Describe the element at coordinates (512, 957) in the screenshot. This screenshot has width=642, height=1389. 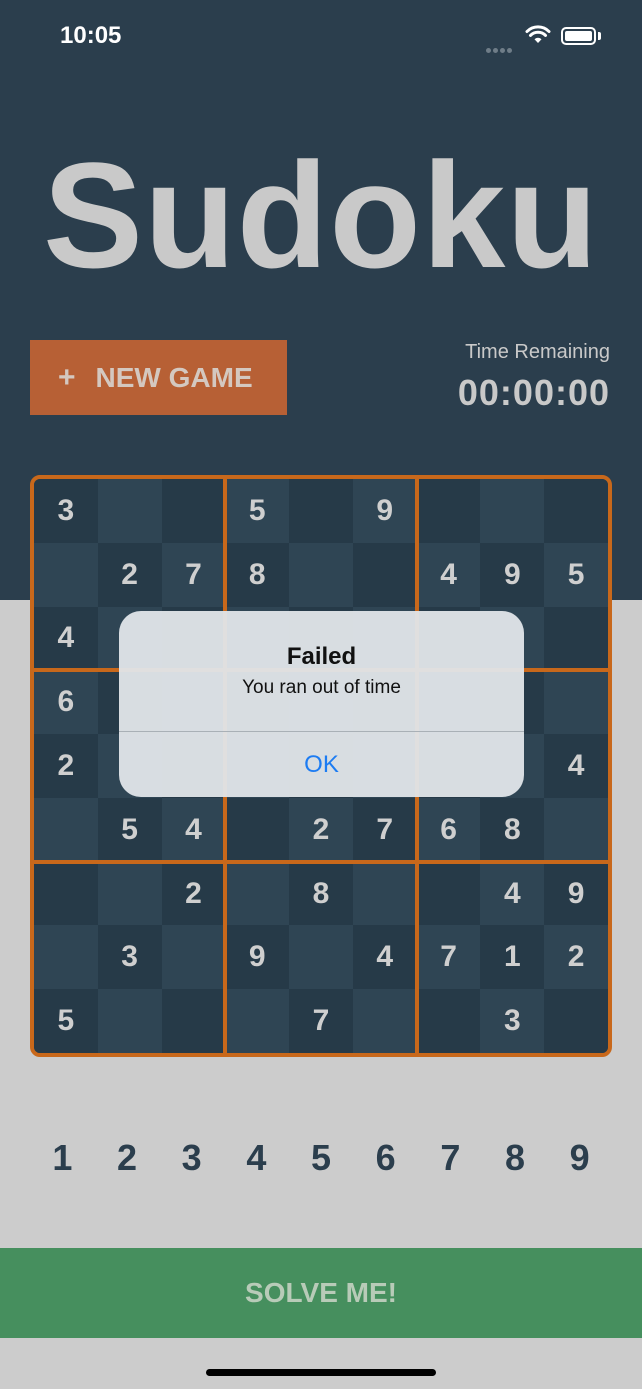
I see `board-cell: 1` at that location.